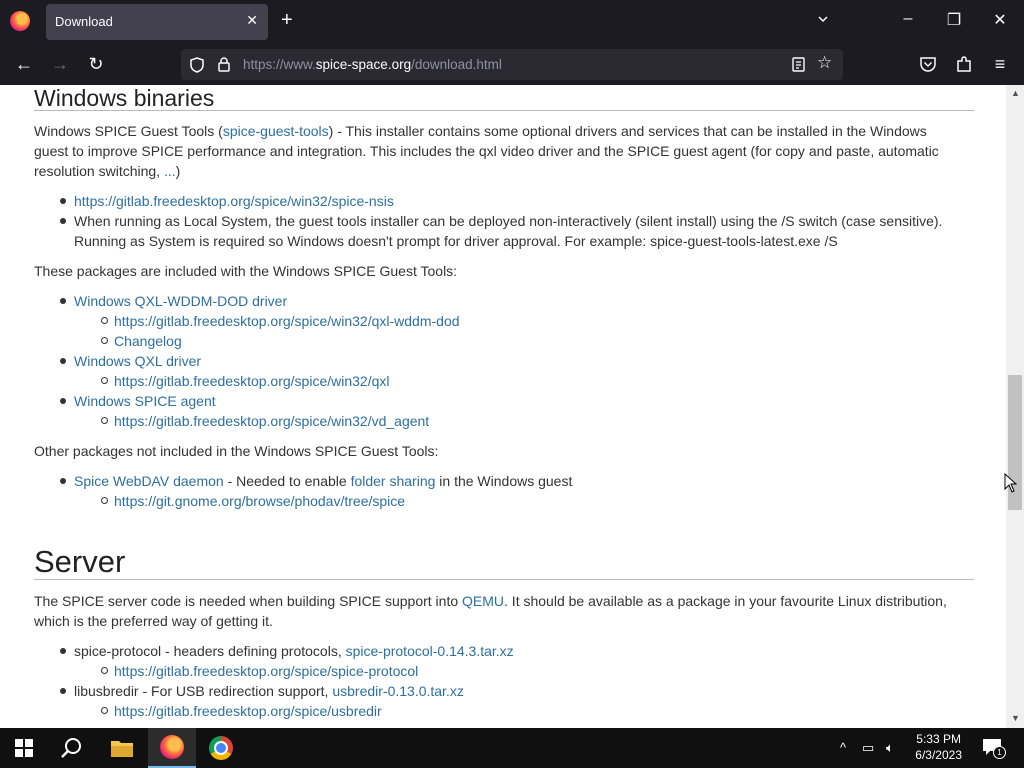 The width and height of the screenshot is (1024, 768). I want to click on vertical-scrollbar: ▲ ▼, so click(1015, 406).